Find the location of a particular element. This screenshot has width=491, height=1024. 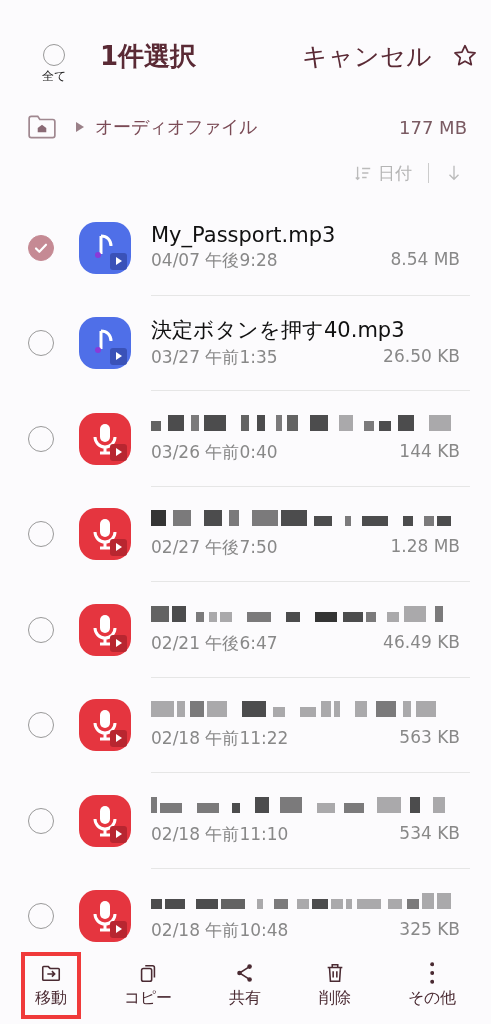

file-size: 534 KB is located at coordinates (429, 833).